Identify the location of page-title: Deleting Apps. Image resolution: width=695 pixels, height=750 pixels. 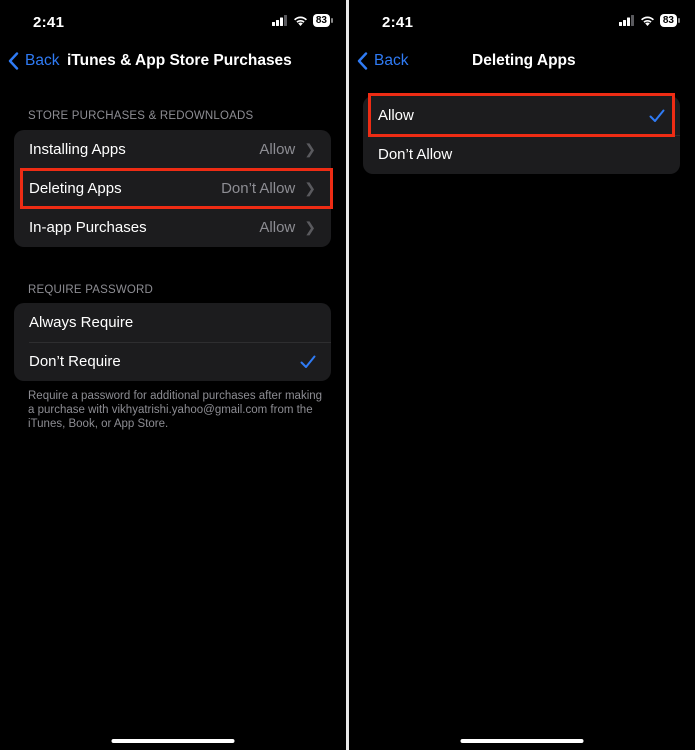
(524, 60).